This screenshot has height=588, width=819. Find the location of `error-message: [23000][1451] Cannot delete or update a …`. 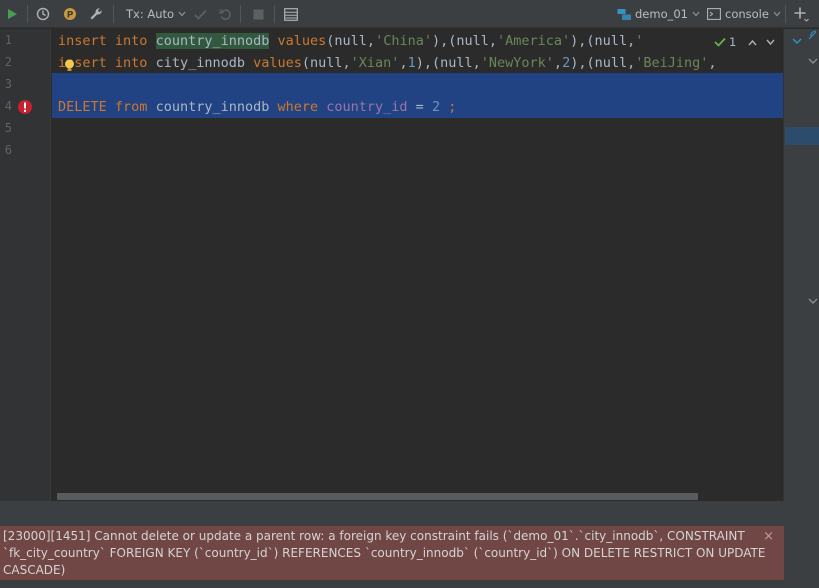

error-message: [23000][1451] Cannot delete or update a … is located at coordinates (384, 553).